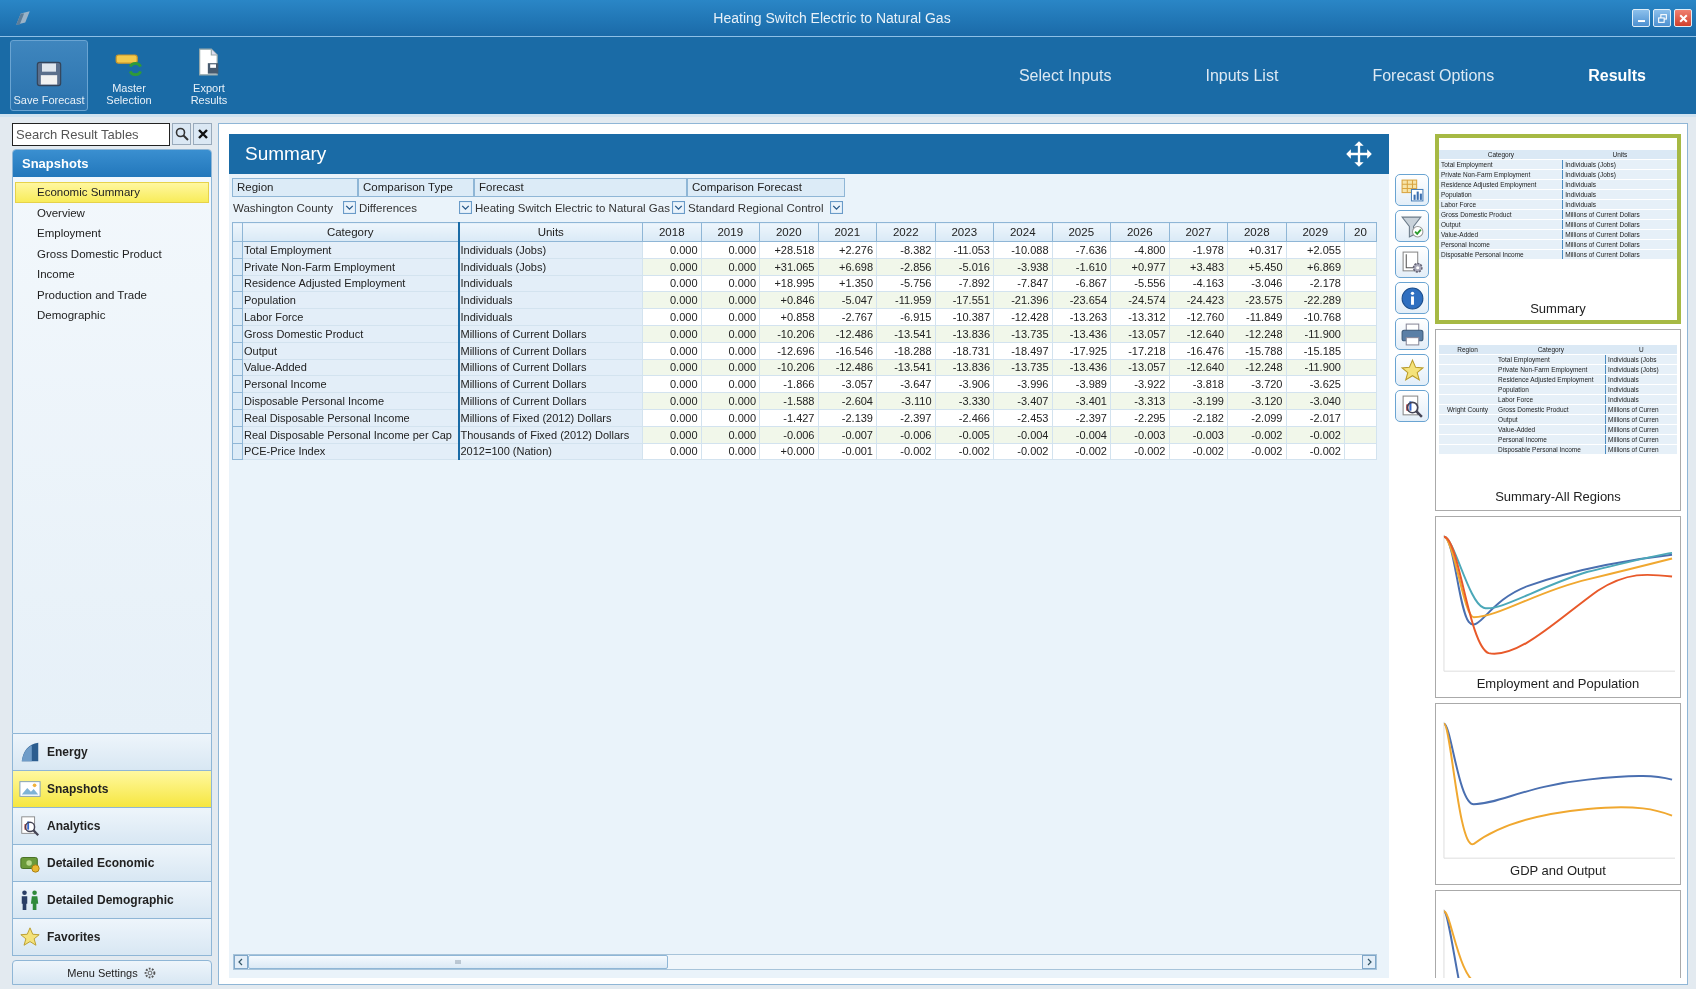 Image resolution: width=1696 pixels, height=989 pixels. What do you see at coordinates (112, 274) in the screenshot?
I see `sidebar-item: Income` at bounding box center [112, 274].